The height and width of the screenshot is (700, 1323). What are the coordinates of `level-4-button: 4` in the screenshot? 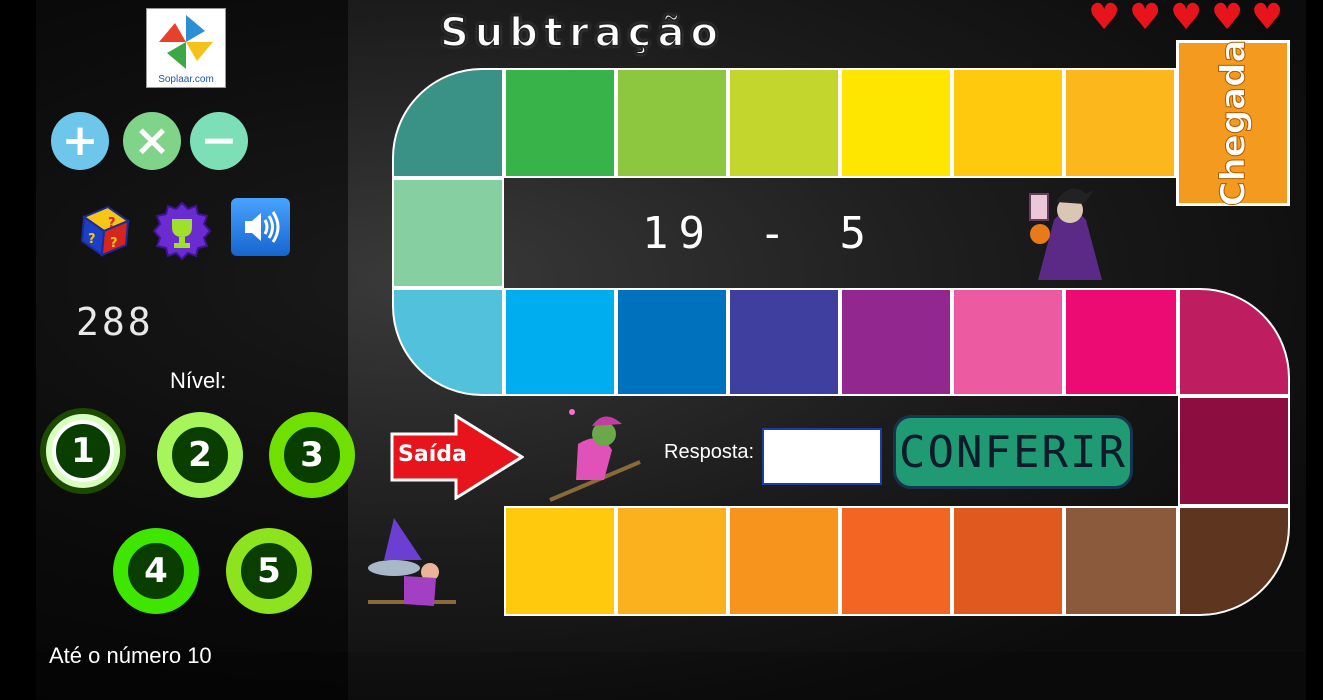 It's located at (156, 571).